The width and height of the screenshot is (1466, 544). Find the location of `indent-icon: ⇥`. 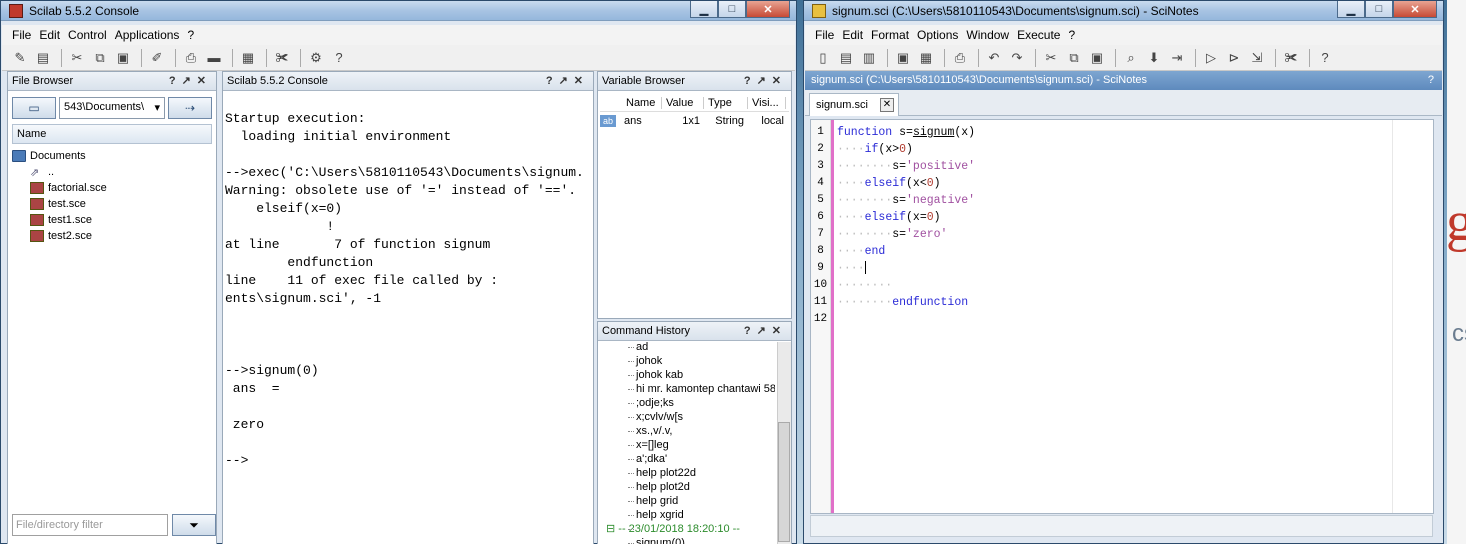

indent-icon: ⇥ is located at coordinates (1177, 58).